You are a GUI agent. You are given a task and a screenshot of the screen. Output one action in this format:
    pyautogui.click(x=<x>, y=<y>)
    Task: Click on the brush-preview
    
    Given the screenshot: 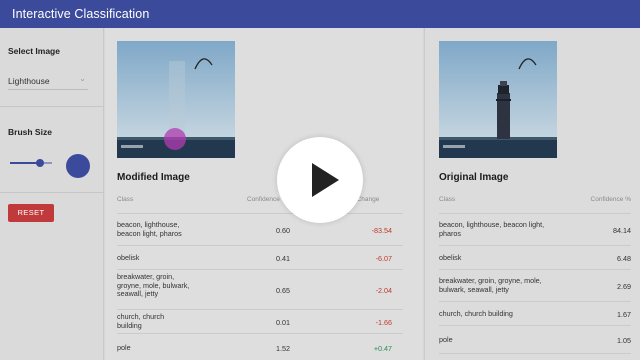 What is the action you would take?
    pyautogui.click(x=78, y=166)
    